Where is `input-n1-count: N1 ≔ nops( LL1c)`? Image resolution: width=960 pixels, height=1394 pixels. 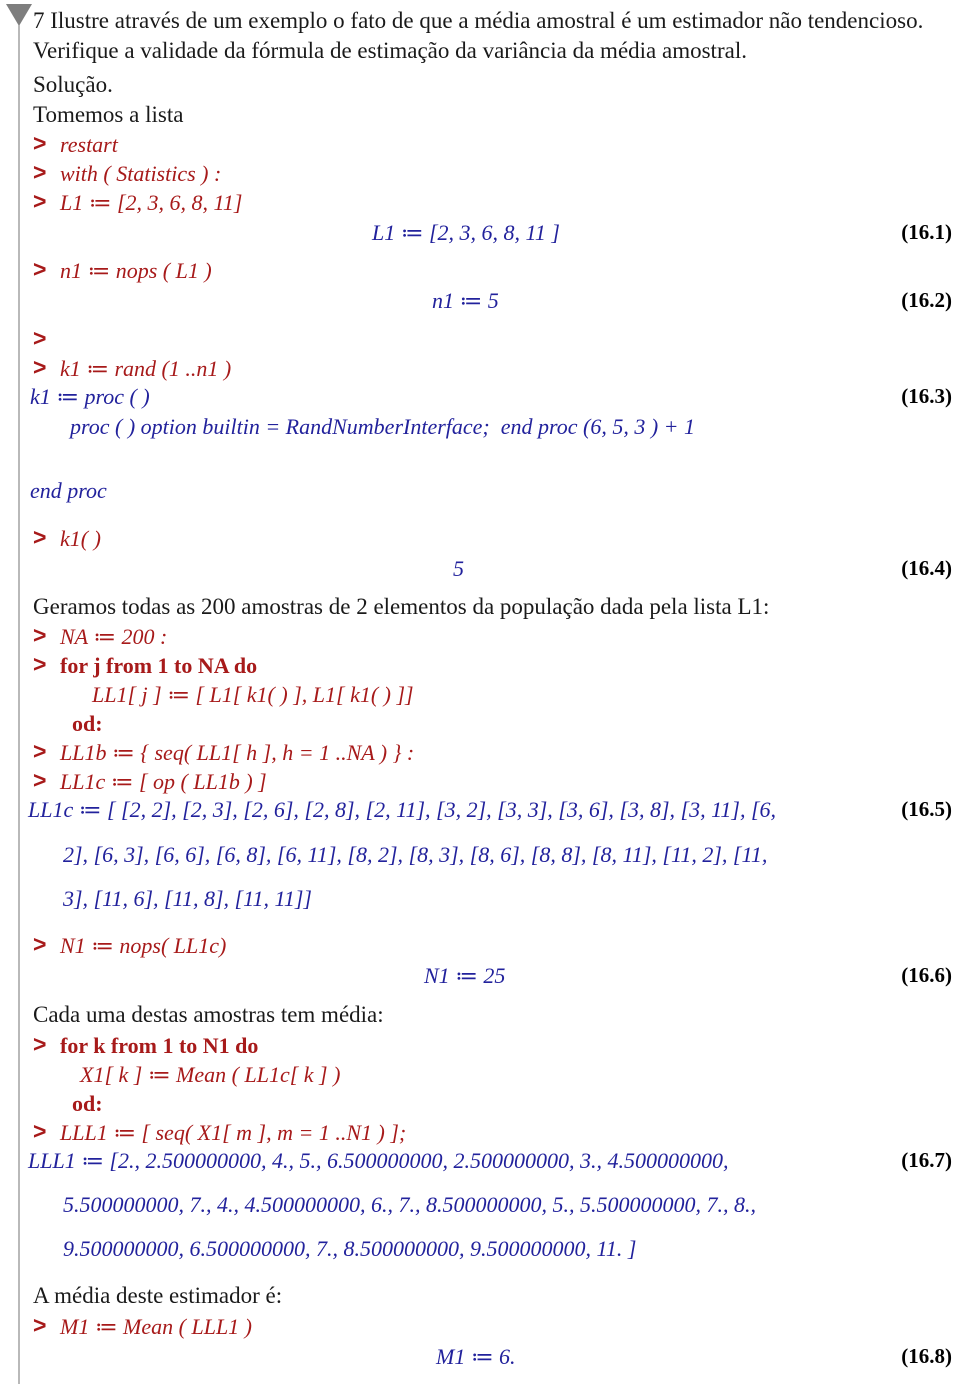 input-n1-count: N1 ≔ nops( LL1c) is located at coordinates (143, 945).